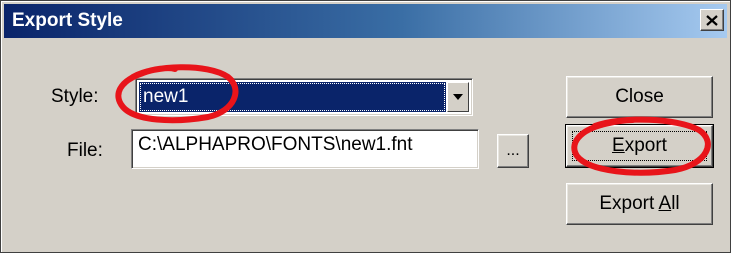 The width and height of the screenshot is (731, 253). Describe the element at coordinates (275, 144) in the screenshot. I see `file-path-value: C:\ALPHAPRO\FONTS\new1.fnt` at that location.